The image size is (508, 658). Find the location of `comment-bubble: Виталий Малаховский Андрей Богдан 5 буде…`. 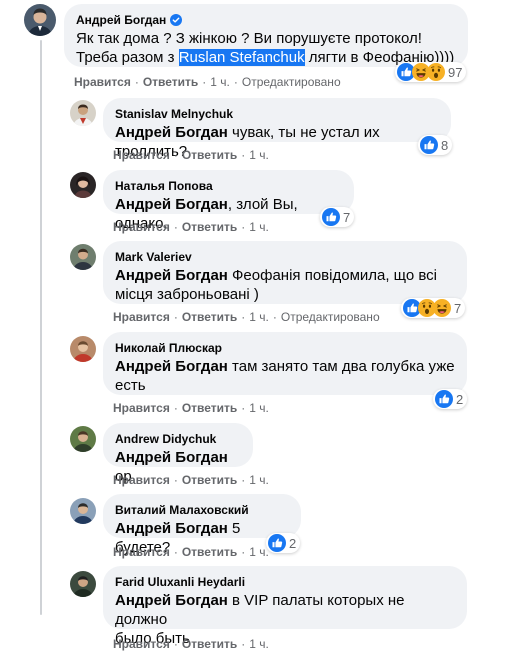

comment-bubble: Виталий Малаховский Андрей Богдан 5 буде… is located at coordinates (202, 525).